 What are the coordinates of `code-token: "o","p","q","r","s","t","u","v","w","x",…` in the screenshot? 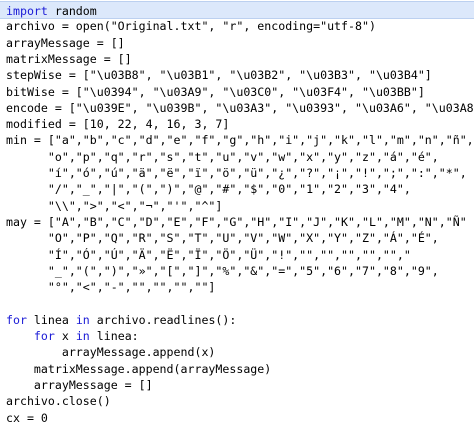 It's located at (222, 156).